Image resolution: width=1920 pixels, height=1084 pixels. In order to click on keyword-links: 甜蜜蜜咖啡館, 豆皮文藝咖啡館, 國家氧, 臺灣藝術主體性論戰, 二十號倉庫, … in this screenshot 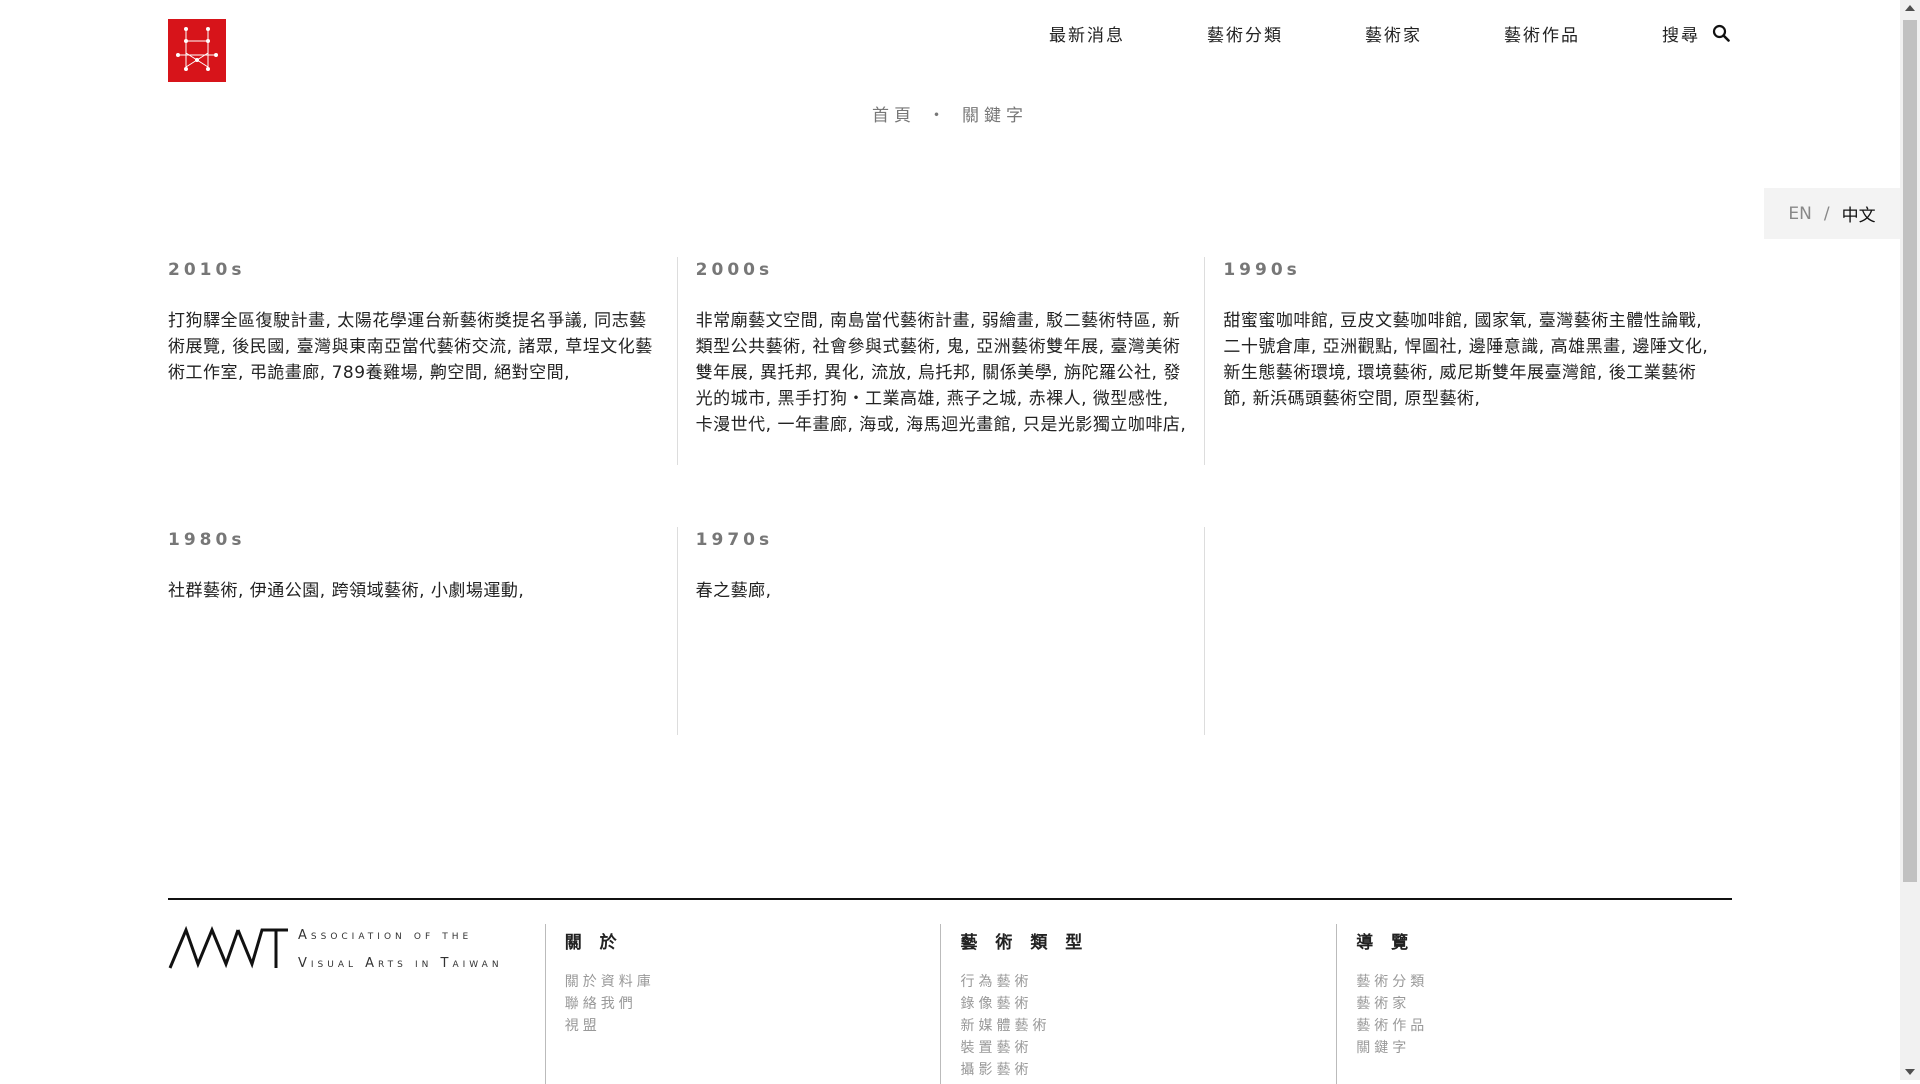, I will do `click(1465, 360)`.